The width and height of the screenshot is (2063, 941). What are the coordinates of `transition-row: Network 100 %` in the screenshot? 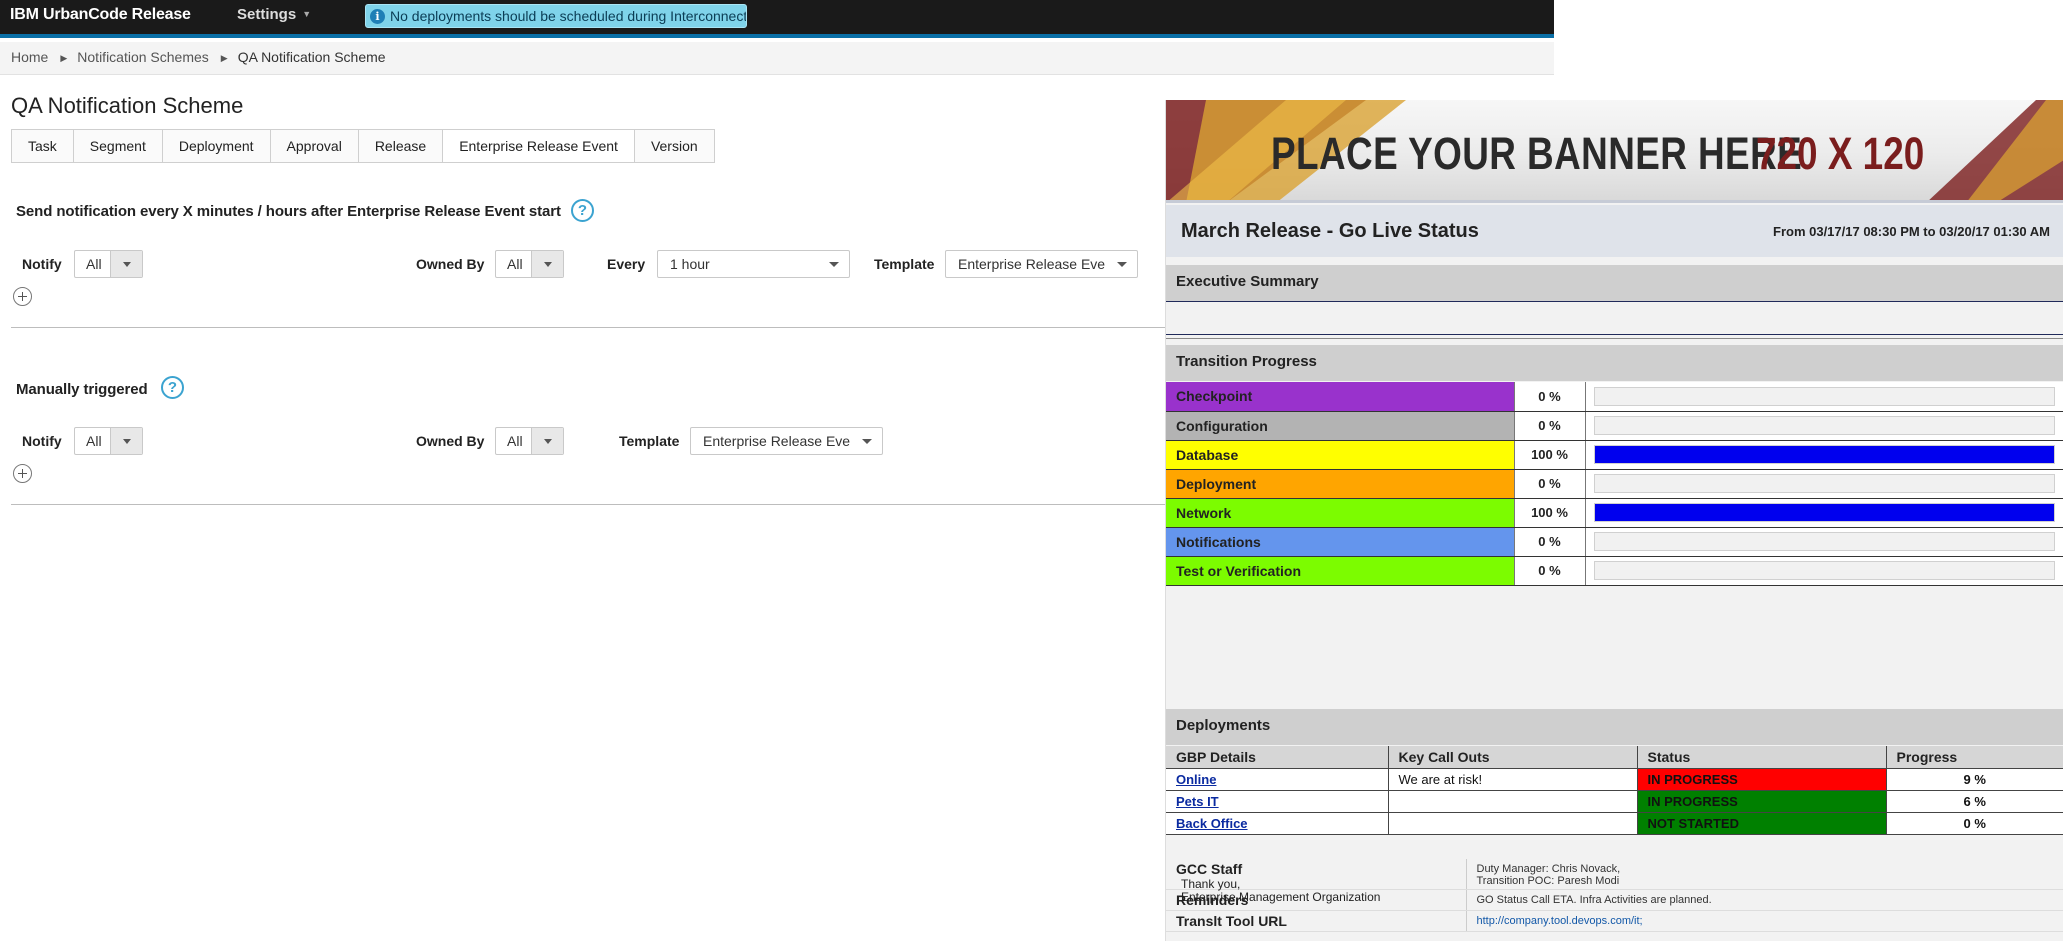 It's located at (1614, 513).